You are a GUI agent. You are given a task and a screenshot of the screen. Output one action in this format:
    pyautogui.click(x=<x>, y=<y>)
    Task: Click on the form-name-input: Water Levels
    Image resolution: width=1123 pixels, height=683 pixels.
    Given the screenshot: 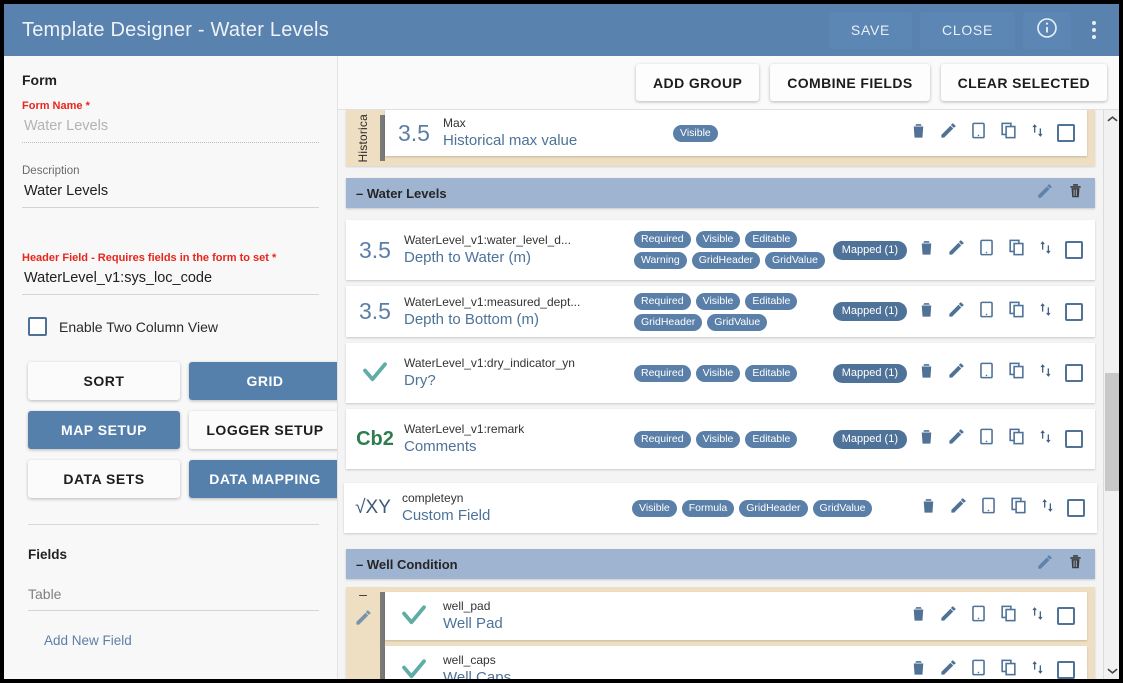 What is the action you would take?
    pyautogui.click(x=170, y=129)
    